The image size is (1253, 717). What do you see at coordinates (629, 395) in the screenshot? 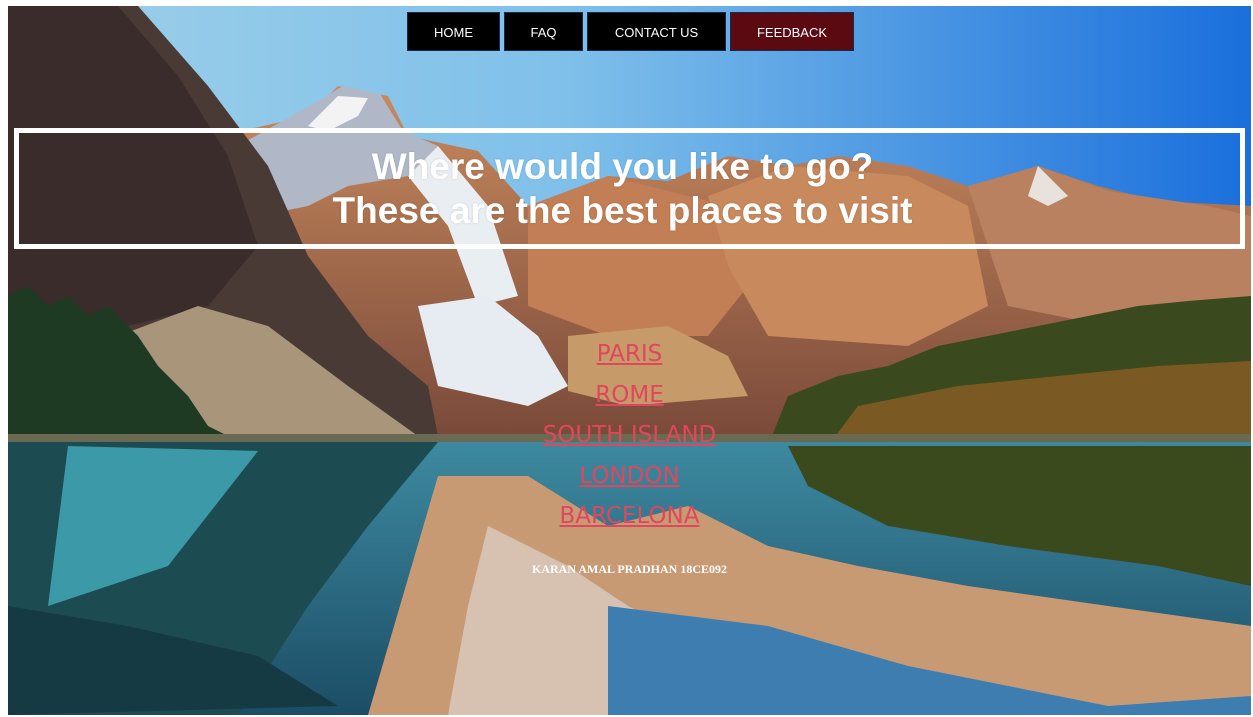
I see `destination-link-rome: ROME` at bounding box center [629, 395].